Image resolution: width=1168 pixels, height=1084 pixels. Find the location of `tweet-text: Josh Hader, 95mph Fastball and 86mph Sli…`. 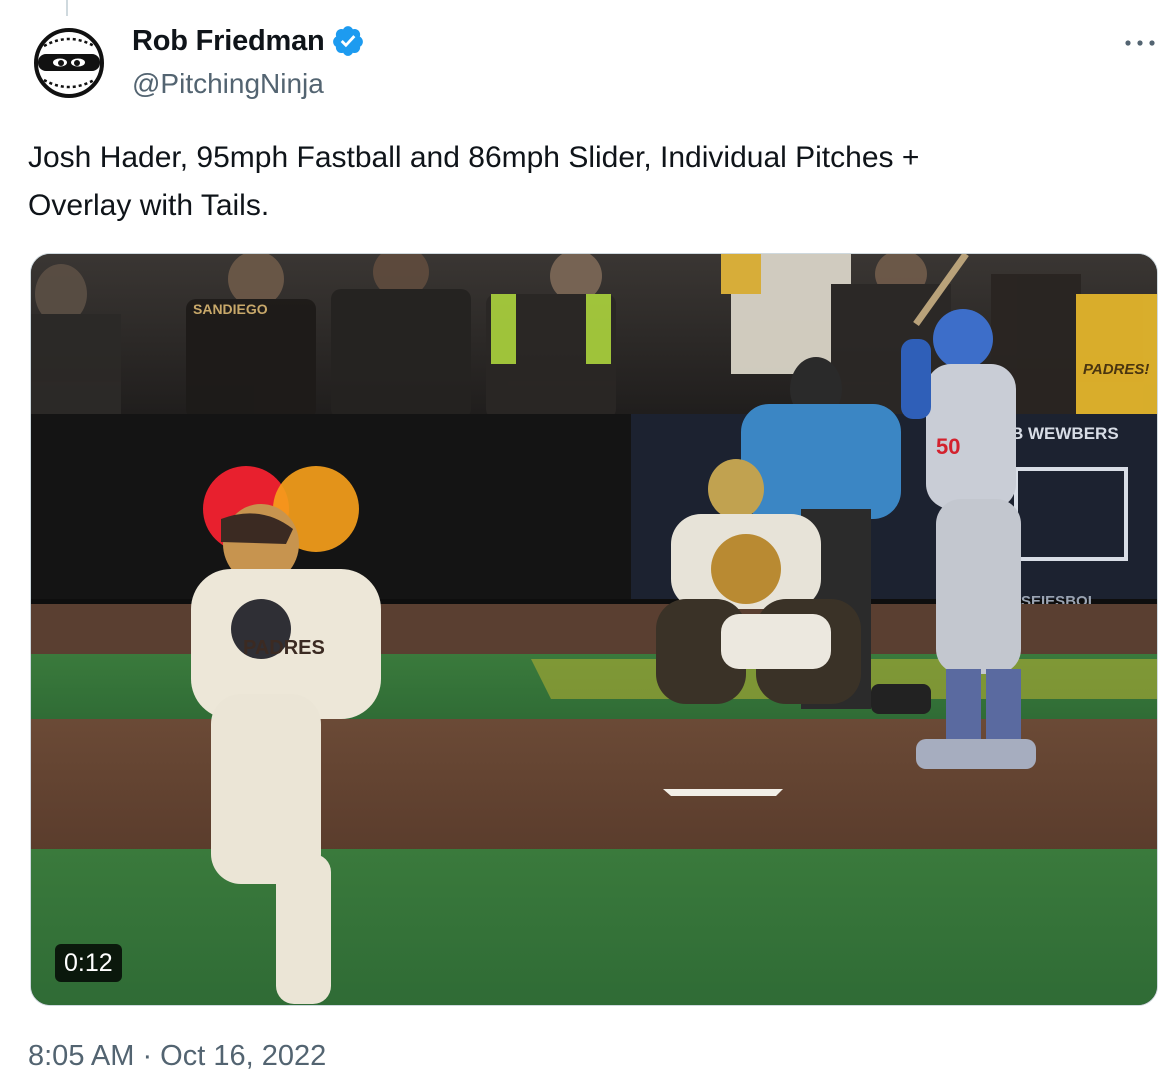

tweet-text: Josh Hader, 95mph Fastball and 86mph Sli… is located at coordinates (583, 182).